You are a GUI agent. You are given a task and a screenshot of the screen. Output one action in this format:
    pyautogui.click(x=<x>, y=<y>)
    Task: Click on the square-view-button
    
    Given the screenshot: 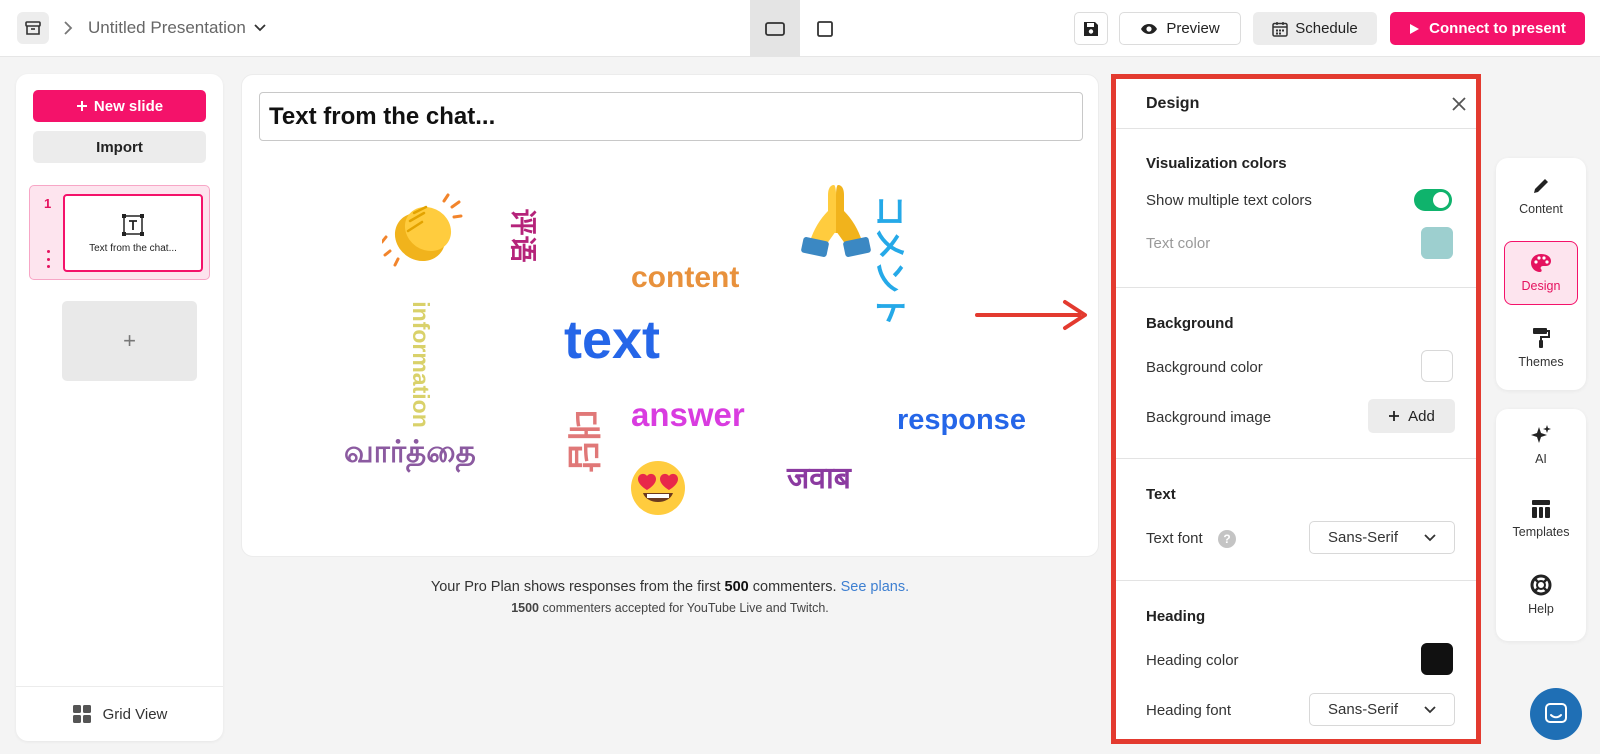 What is the action you would take?
    pyautogui.click(x=825, y=28)
    